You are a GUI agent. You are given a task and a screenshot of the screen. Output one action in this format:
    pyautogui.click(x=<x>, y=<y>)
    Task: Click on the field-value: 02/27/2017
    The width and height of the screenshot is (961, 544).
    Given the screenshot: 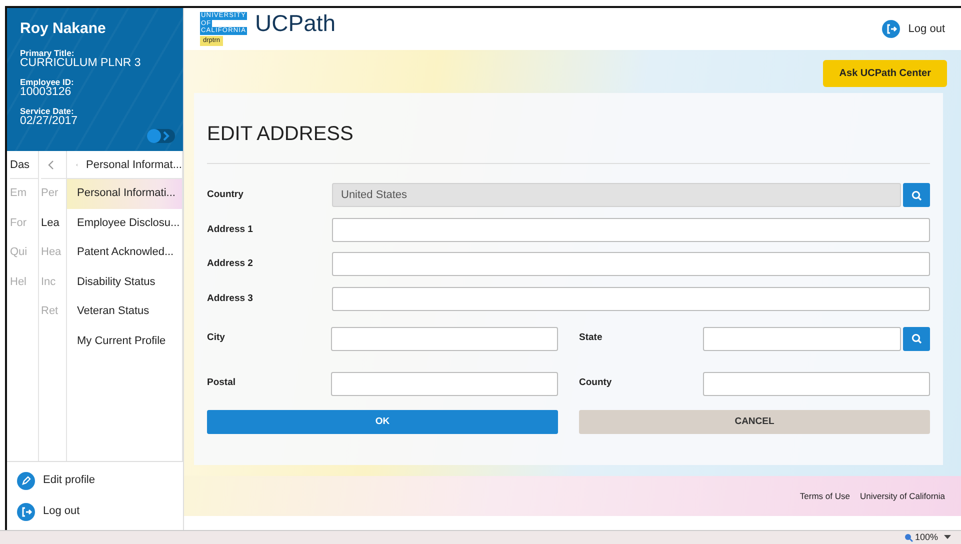 What is the action you would take?
    pyautogui.click(x=49, y=121)
    